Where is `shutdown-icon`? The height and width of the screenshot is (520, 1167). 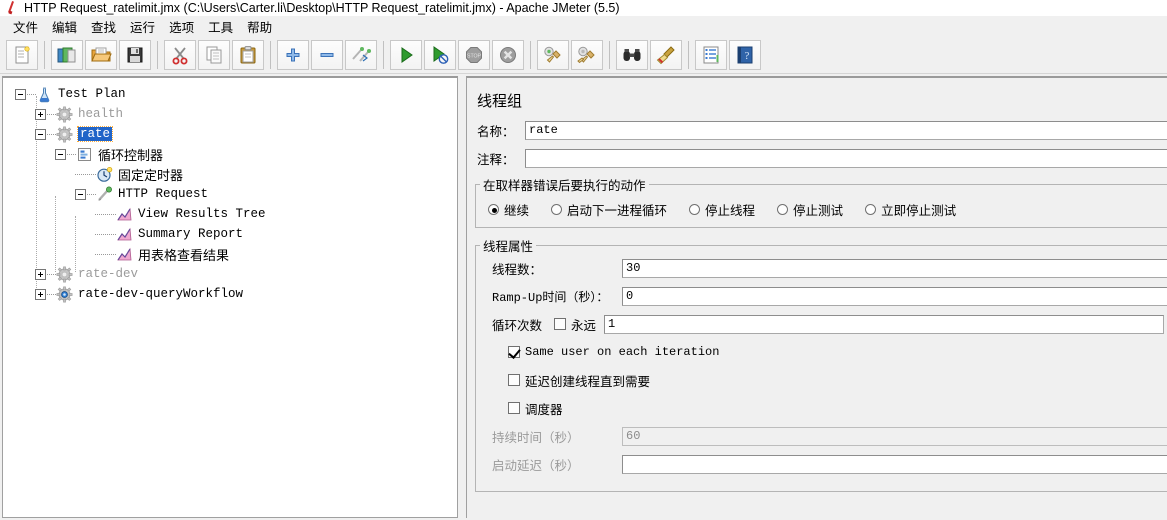
shutdown-icon is located at coordinates (508, 54).